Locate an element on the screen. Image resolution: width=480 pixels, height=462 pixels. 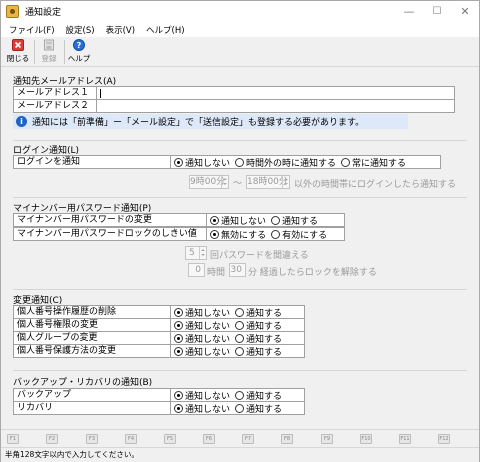
close-button: 閉じる is located at coordinates (18, 52).